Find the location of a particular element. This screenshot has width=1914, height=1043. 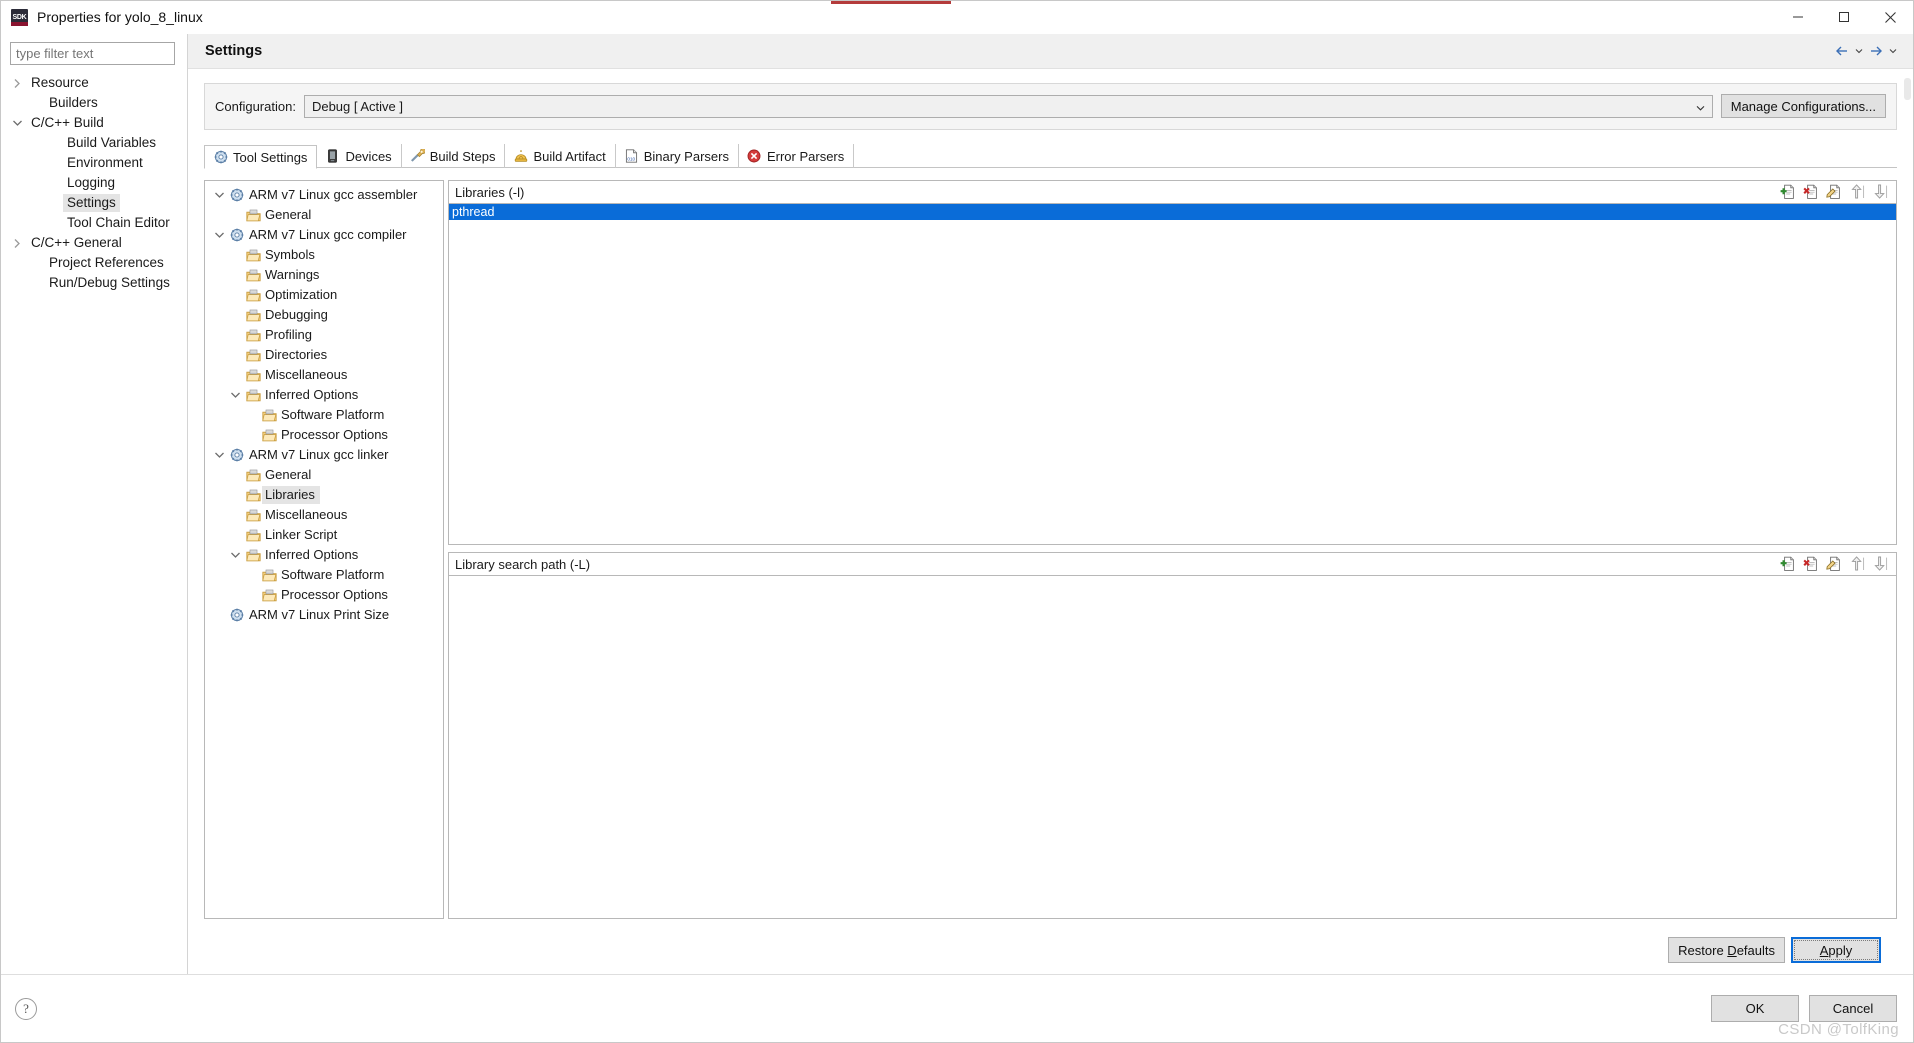

title-bar: Properties for yolo_8_linux is located at coordinates (957, 17).